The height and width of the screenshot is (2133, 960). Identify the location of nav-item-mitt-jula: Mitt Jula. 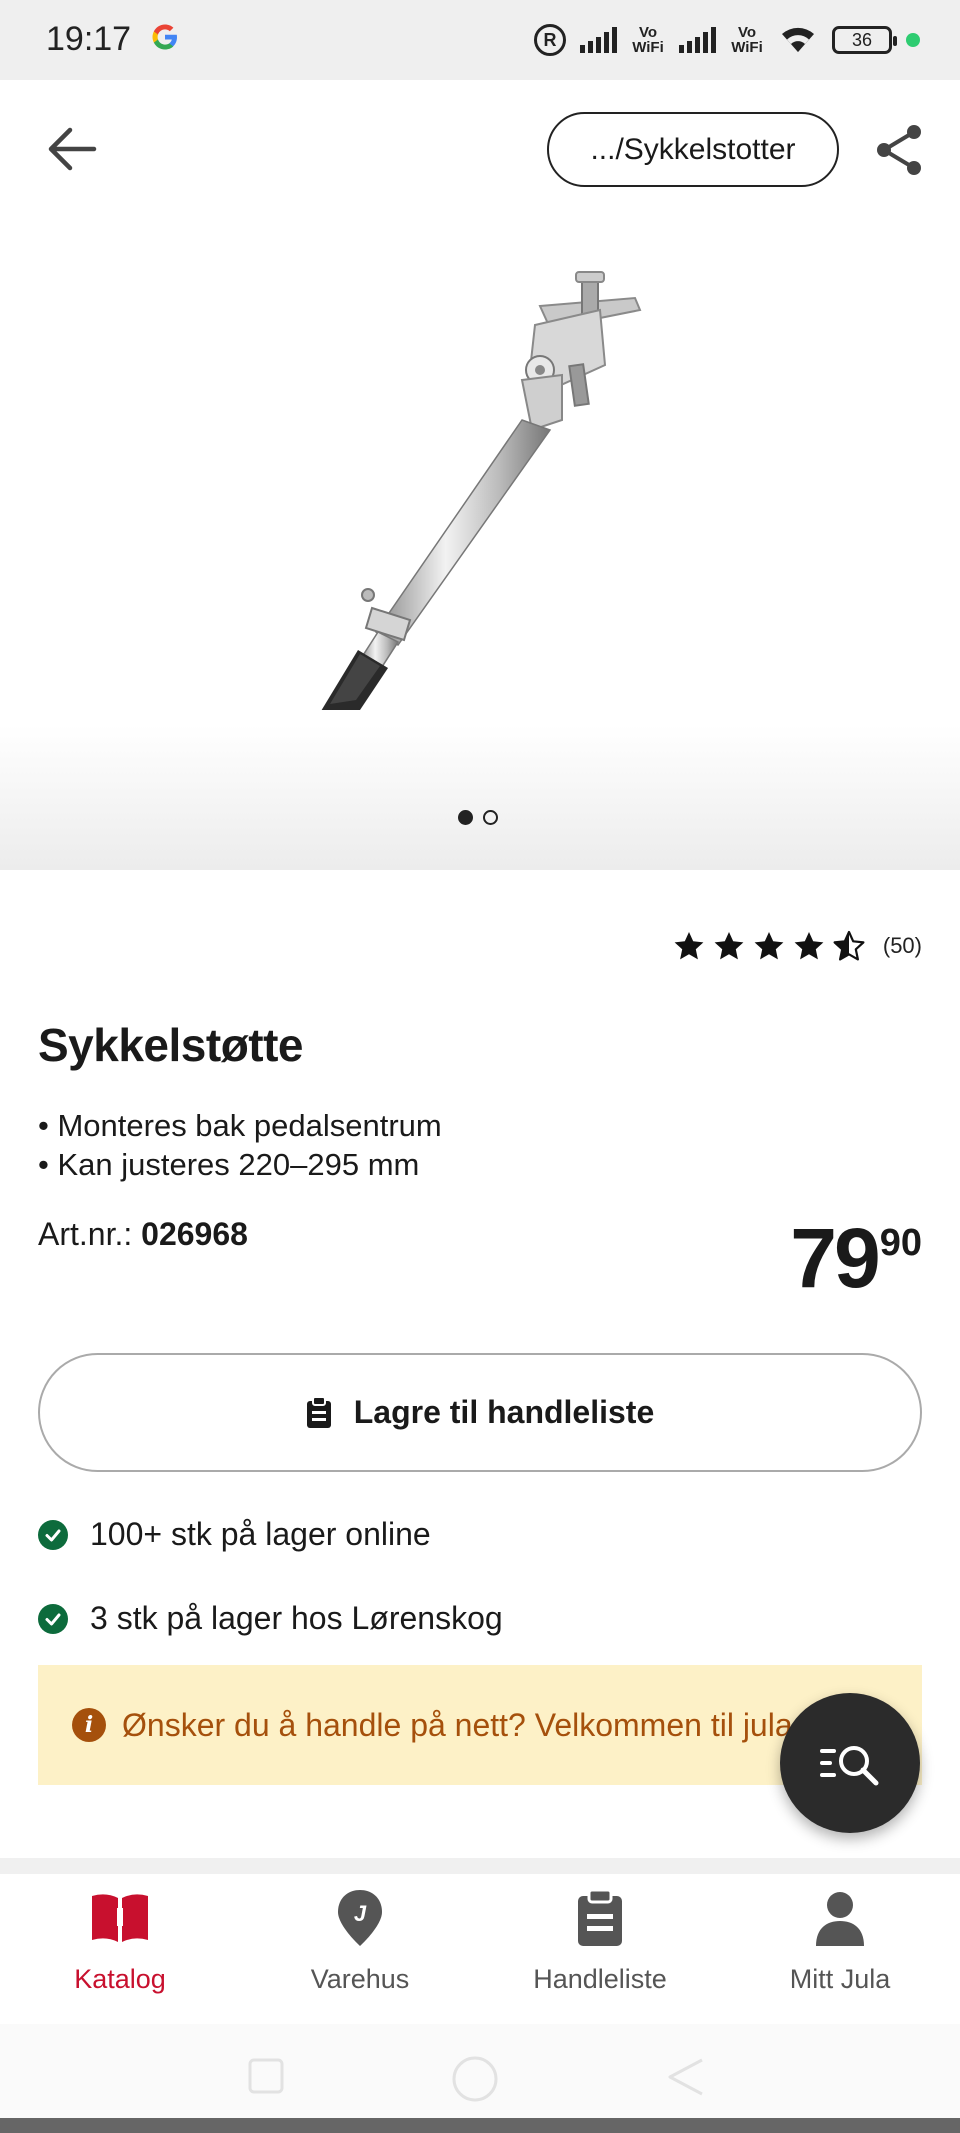
(840, 1949).